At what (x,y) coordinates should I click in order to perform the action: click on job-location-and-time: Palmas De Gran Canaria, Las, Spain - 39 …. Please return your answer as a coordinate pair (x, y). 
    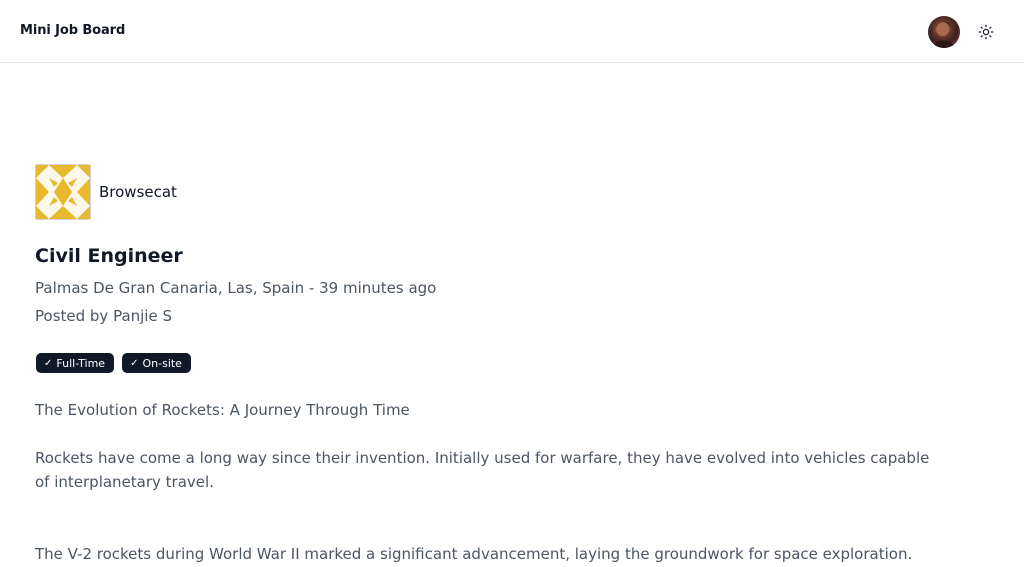
    Looking at the image, I should click on (236, 288).